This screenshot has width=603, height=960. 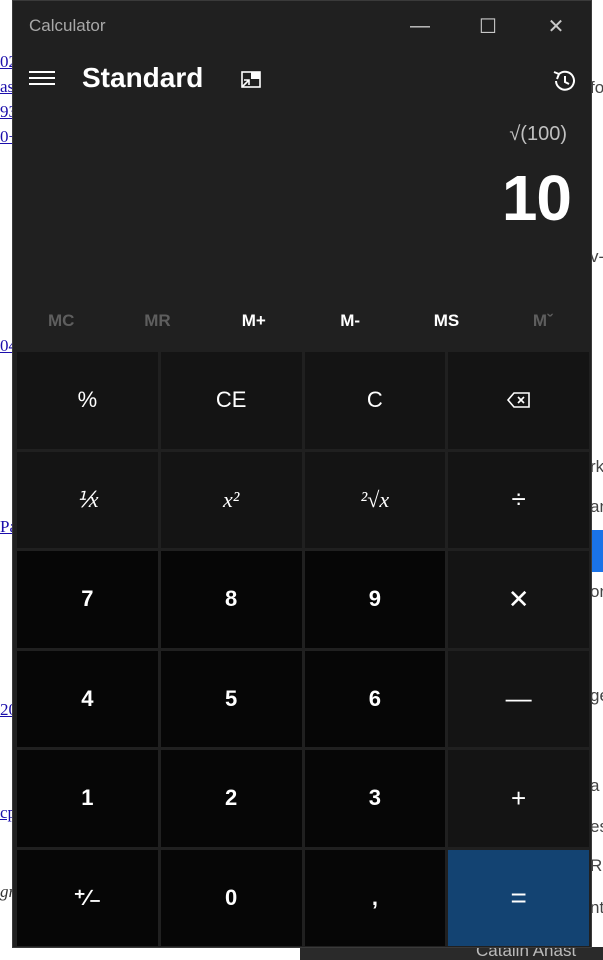 I want to click on percent-button: %, so click(x=87, y=400).